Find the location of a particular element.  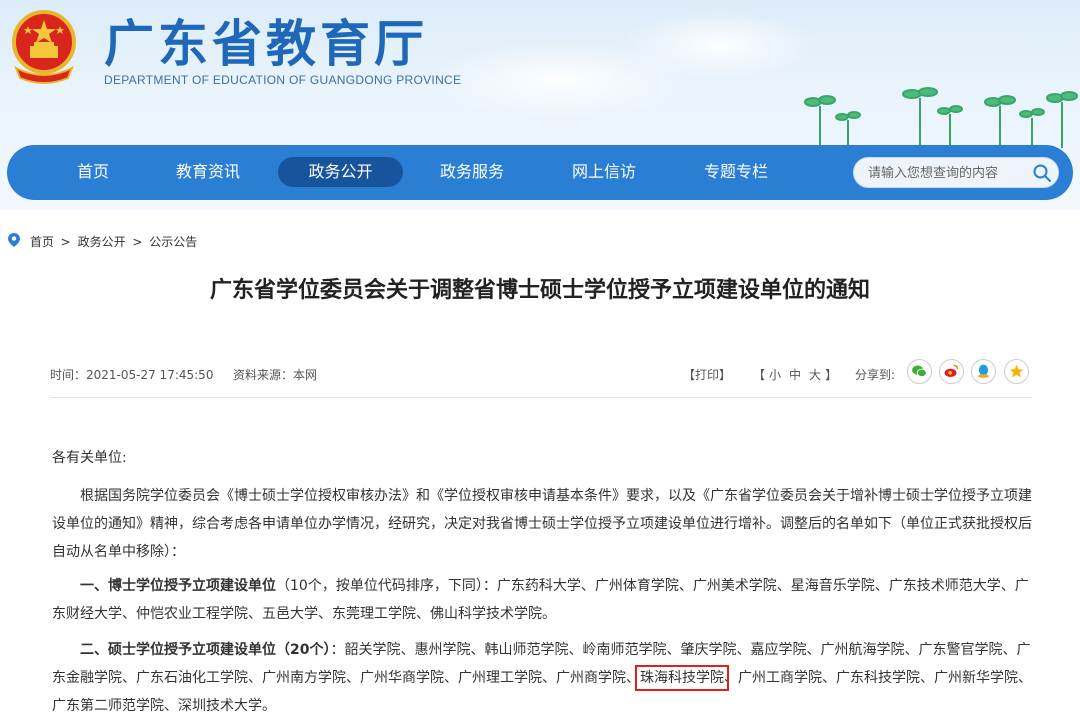

wechat-icon is located at coordinates (919, 371).